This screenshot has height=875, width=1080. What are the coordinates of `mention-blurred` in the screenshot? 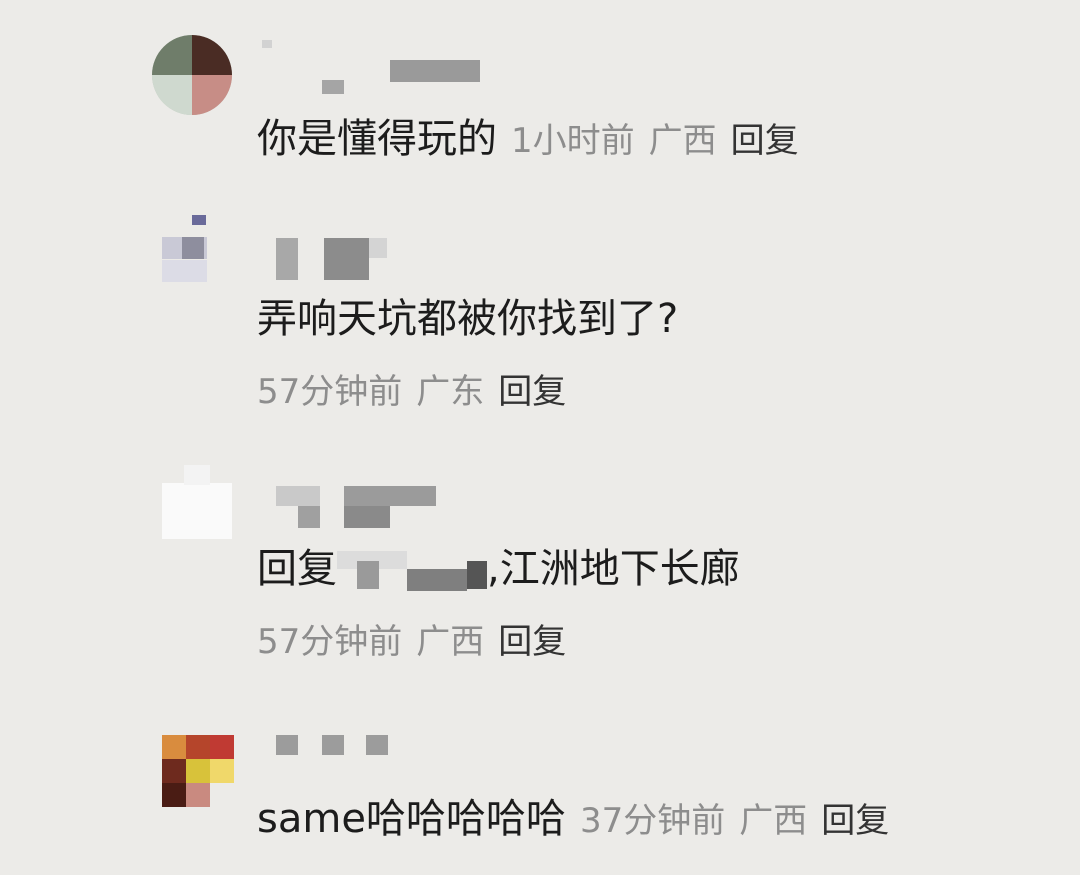 It's located at (412, 571).